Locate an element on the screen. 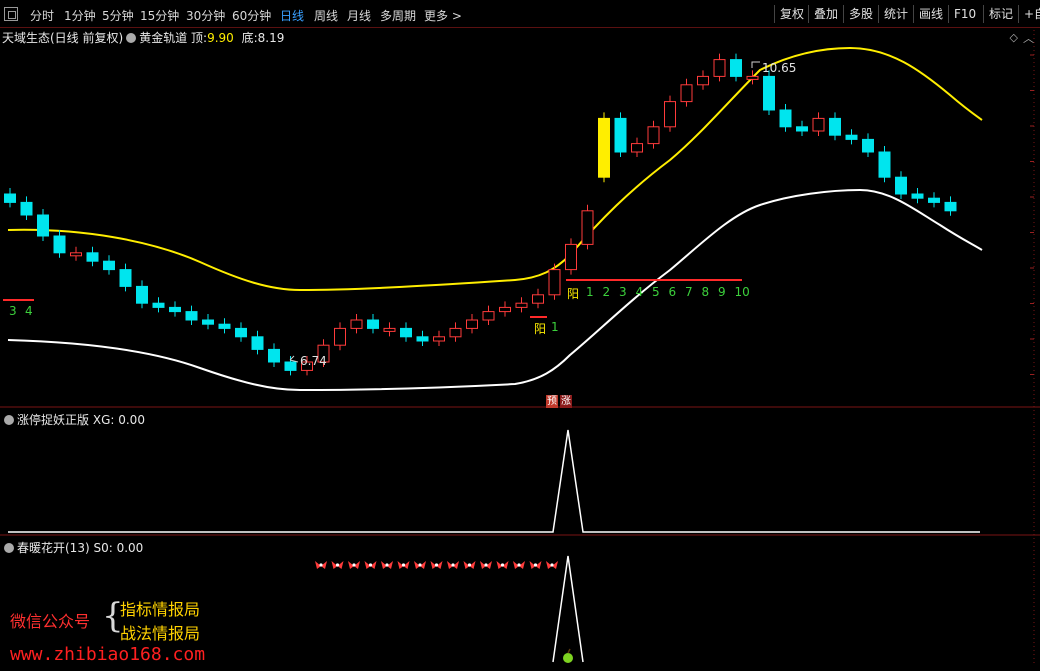 The image size is (1040, 671). signal-candle is located at coordinates (604, 147).